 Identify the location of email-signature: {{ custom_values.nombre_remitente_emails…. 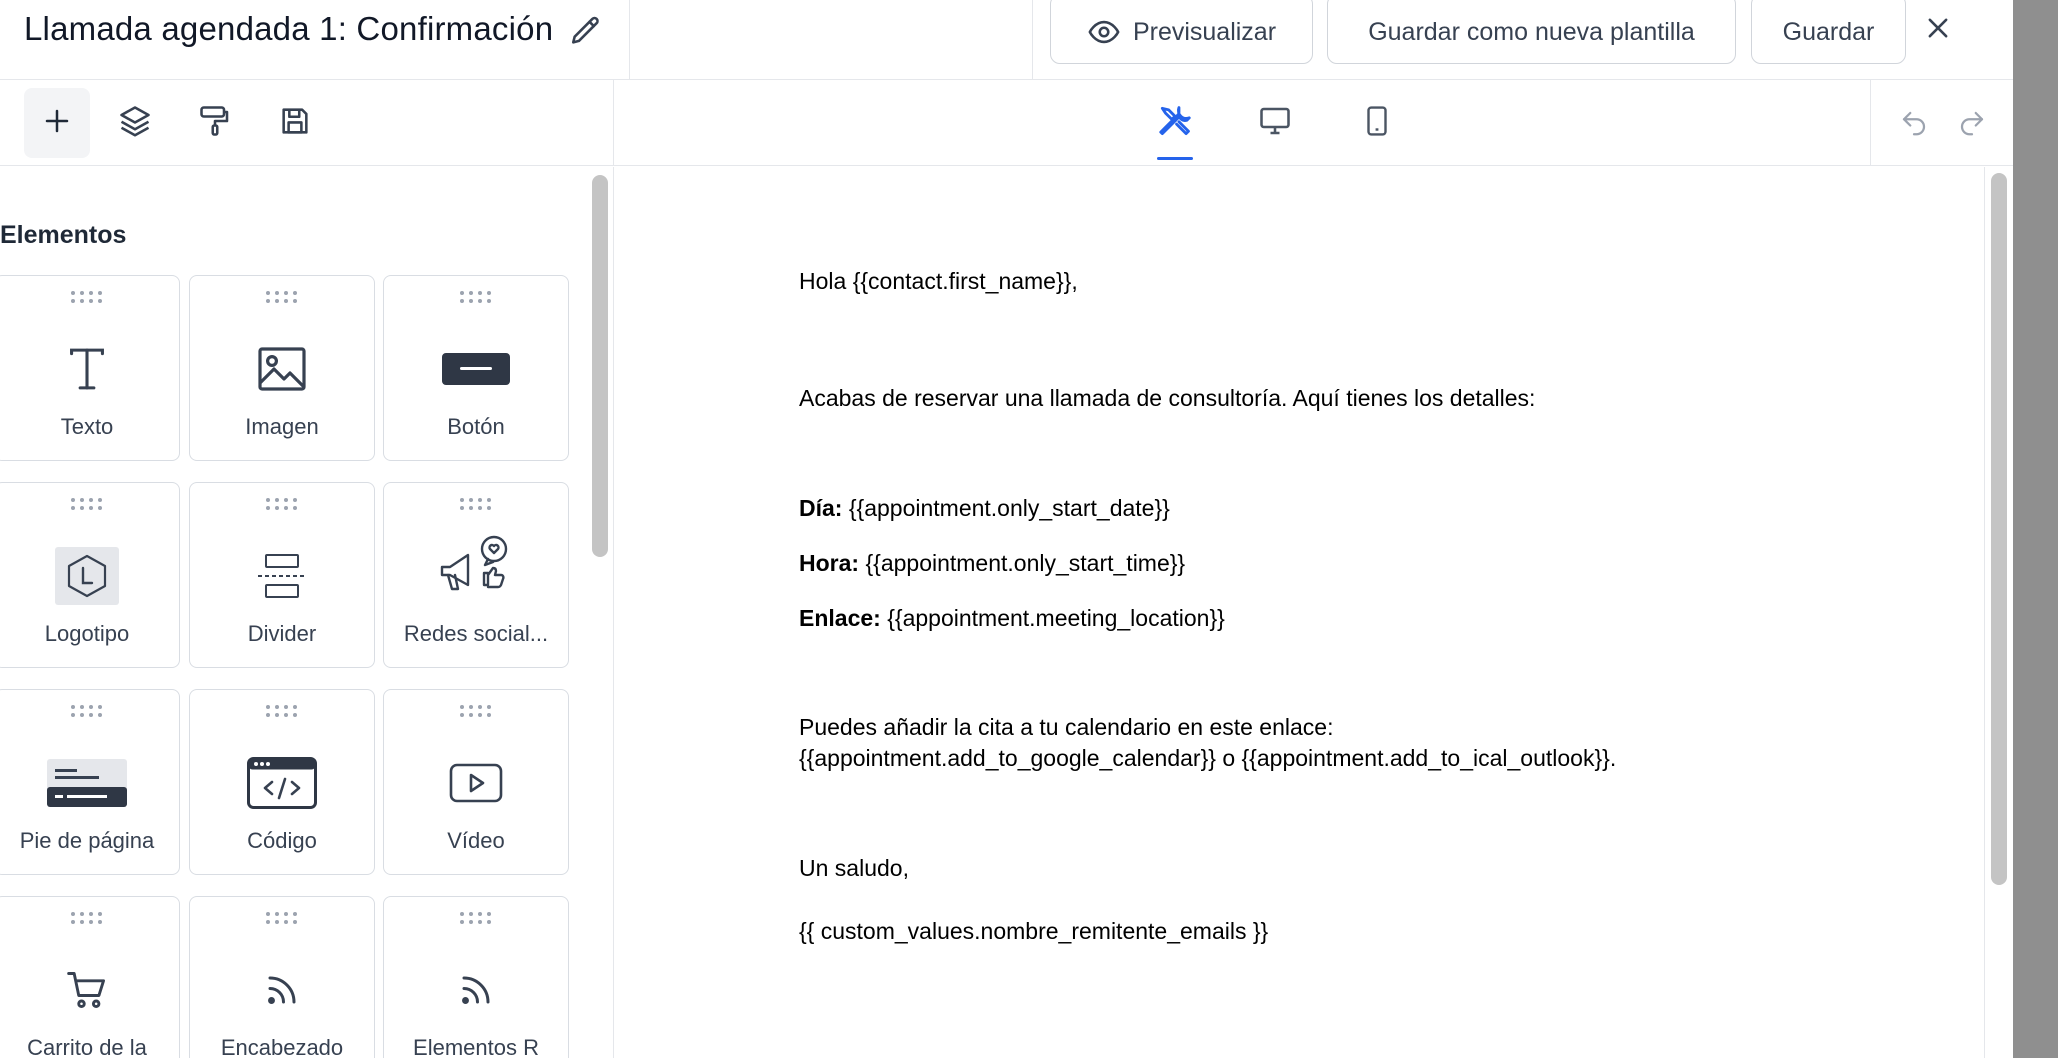
(1033, 931).